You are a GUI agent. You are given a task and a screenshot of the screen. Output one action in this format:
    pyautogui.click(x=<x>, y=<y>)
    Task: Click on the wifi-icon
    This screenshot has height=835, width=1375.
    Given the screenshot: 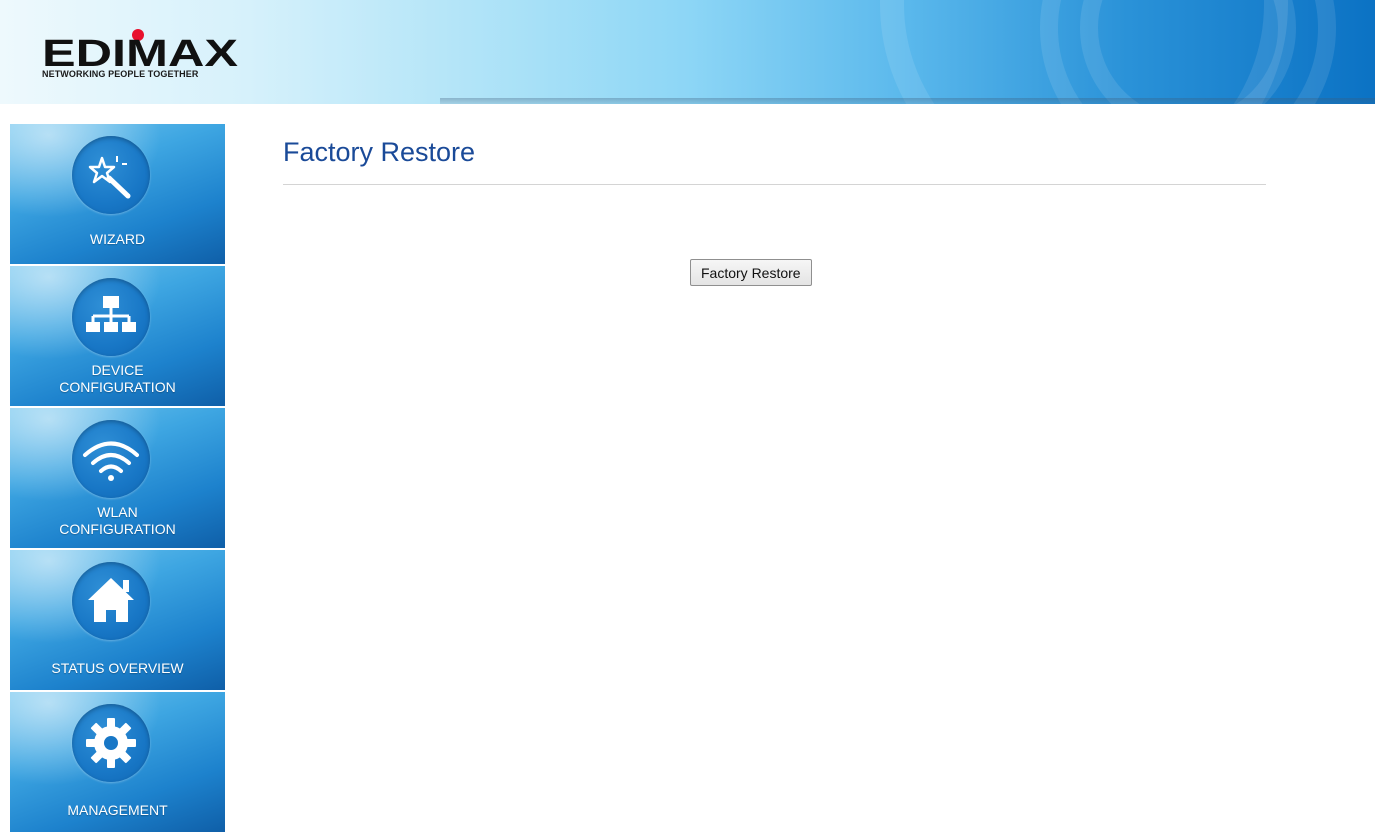 What is the action you would take?
    pyautogui.click(x=111, y=459)
    